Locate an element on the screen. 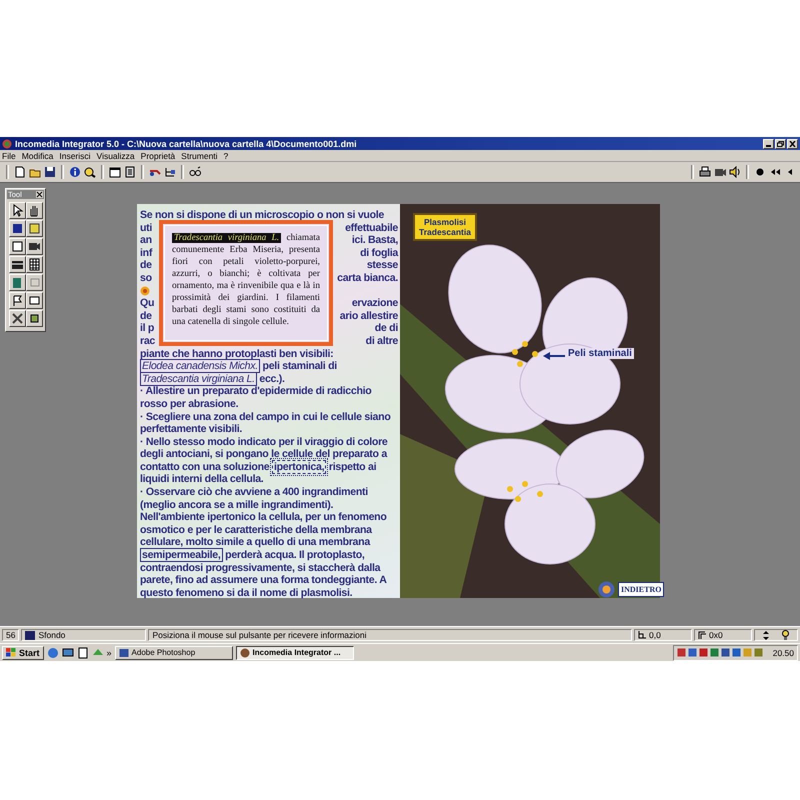 This screenshot has width=800, height=800. body-paragraph: · Allestire un preparato d'epidermide di radicchio rosso per abrasione. is located at coordinates (256, 397).